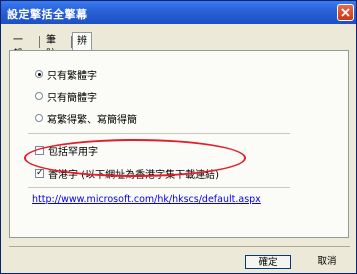 This screenshot has height=274, width=357. I want to click on tab-handwriting: 筆跡, so click(51, 47).